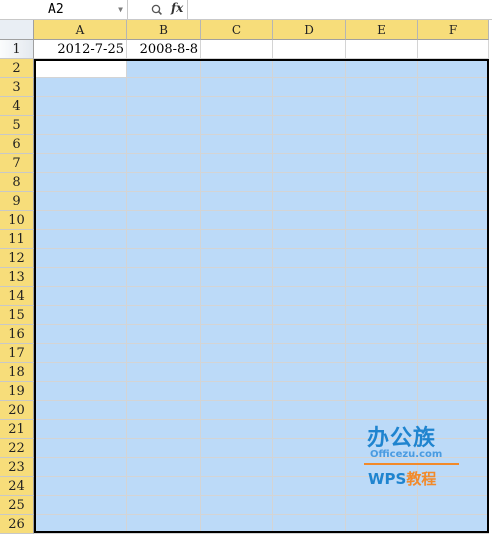  Describe the element at coordinates (382, 258) in the screenshot. I see `cell-e12` at that location.